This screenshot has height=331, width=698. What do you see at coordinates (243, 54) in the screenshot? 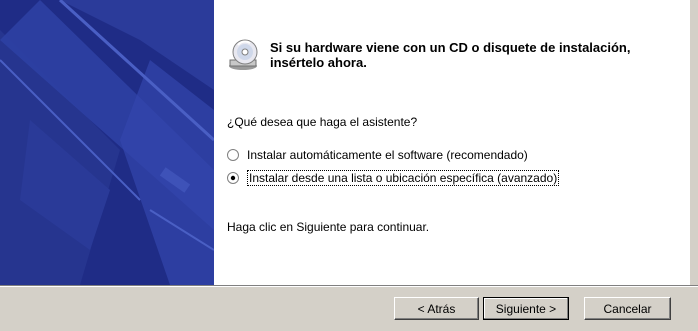
I see `cd-drive-icon` at bounding box center [243, 54].